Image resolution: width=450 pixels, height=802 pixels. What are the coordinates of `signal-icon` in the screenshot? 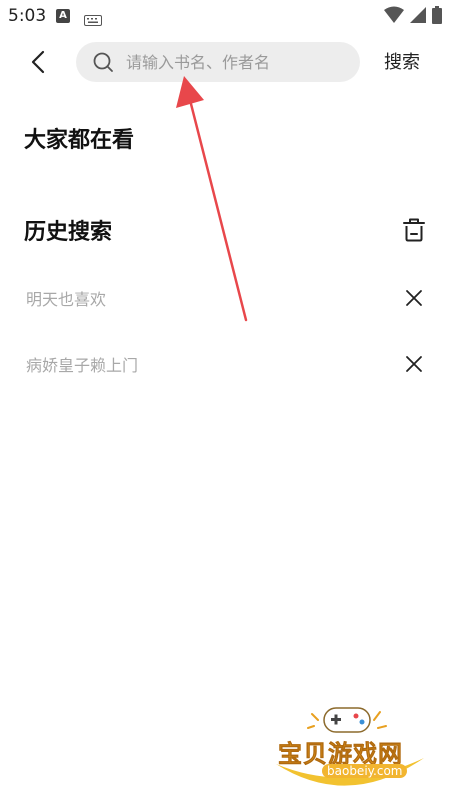 It's located at (417, 17).